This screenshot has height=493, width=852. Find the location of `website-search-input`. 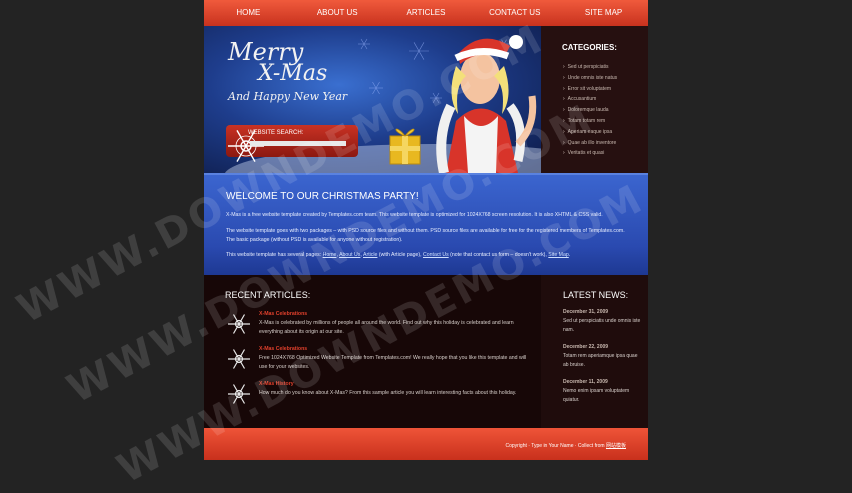

website-search-input is located at coordinates (298, 143).